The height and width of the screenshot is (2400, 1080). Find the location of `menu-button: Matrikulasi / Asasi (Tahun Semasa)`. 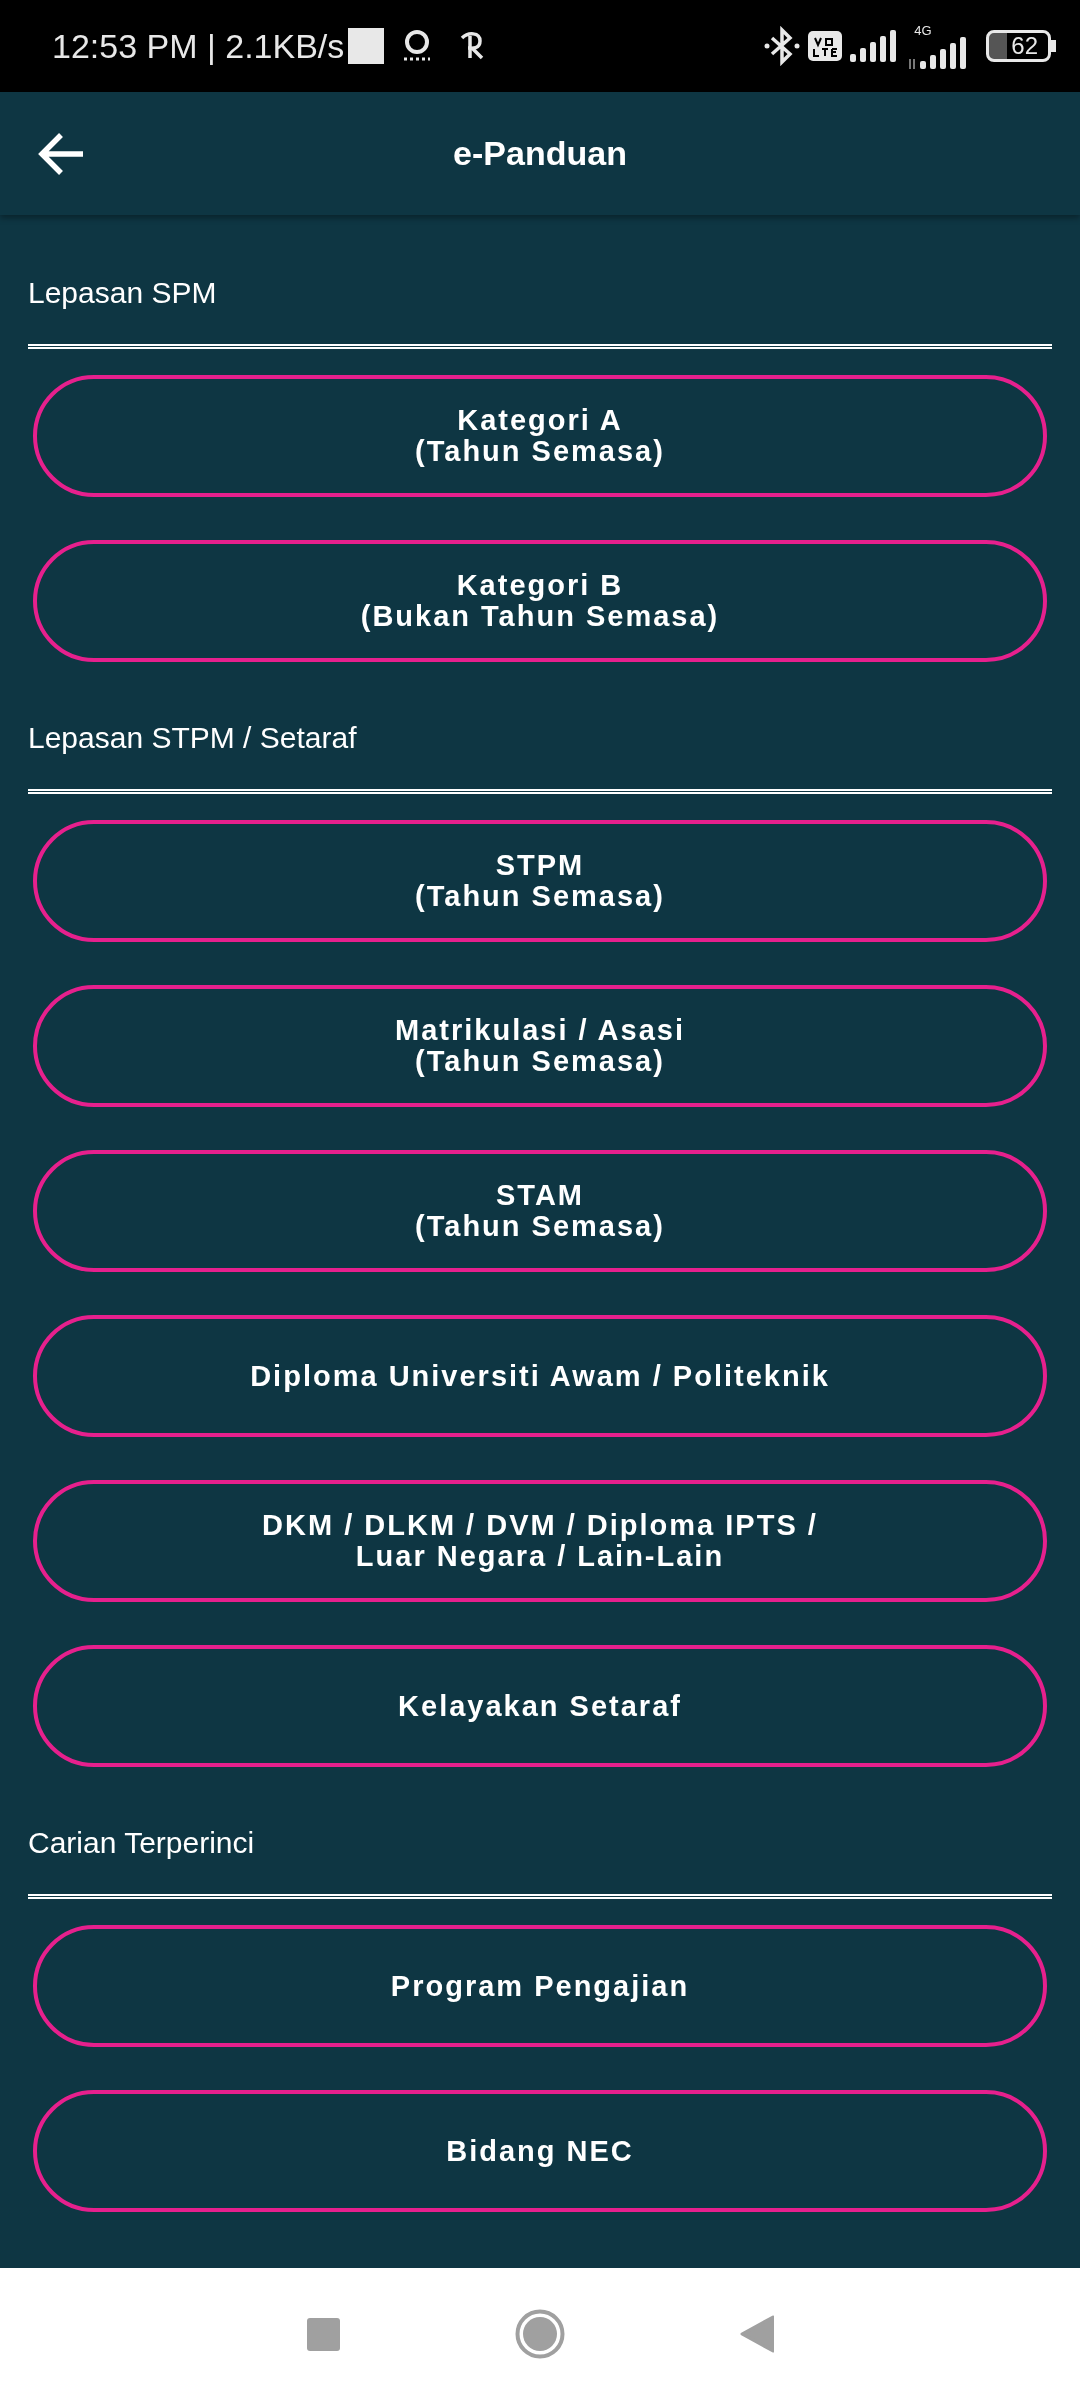

menu-button: Matrikulasi / Asasi (Tahun Semasa) is located at coordinates (540, 1046).